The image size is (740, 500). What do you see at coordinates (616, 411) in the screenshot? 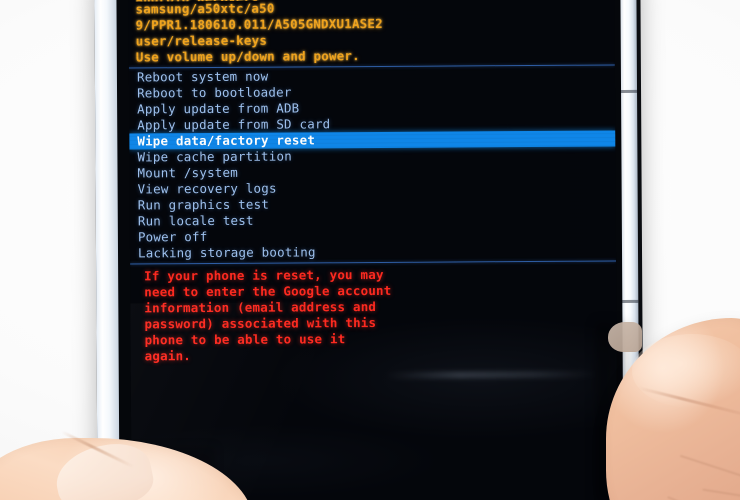
I see `right-hand-contact-shadow` at bounding box center [616, 411].